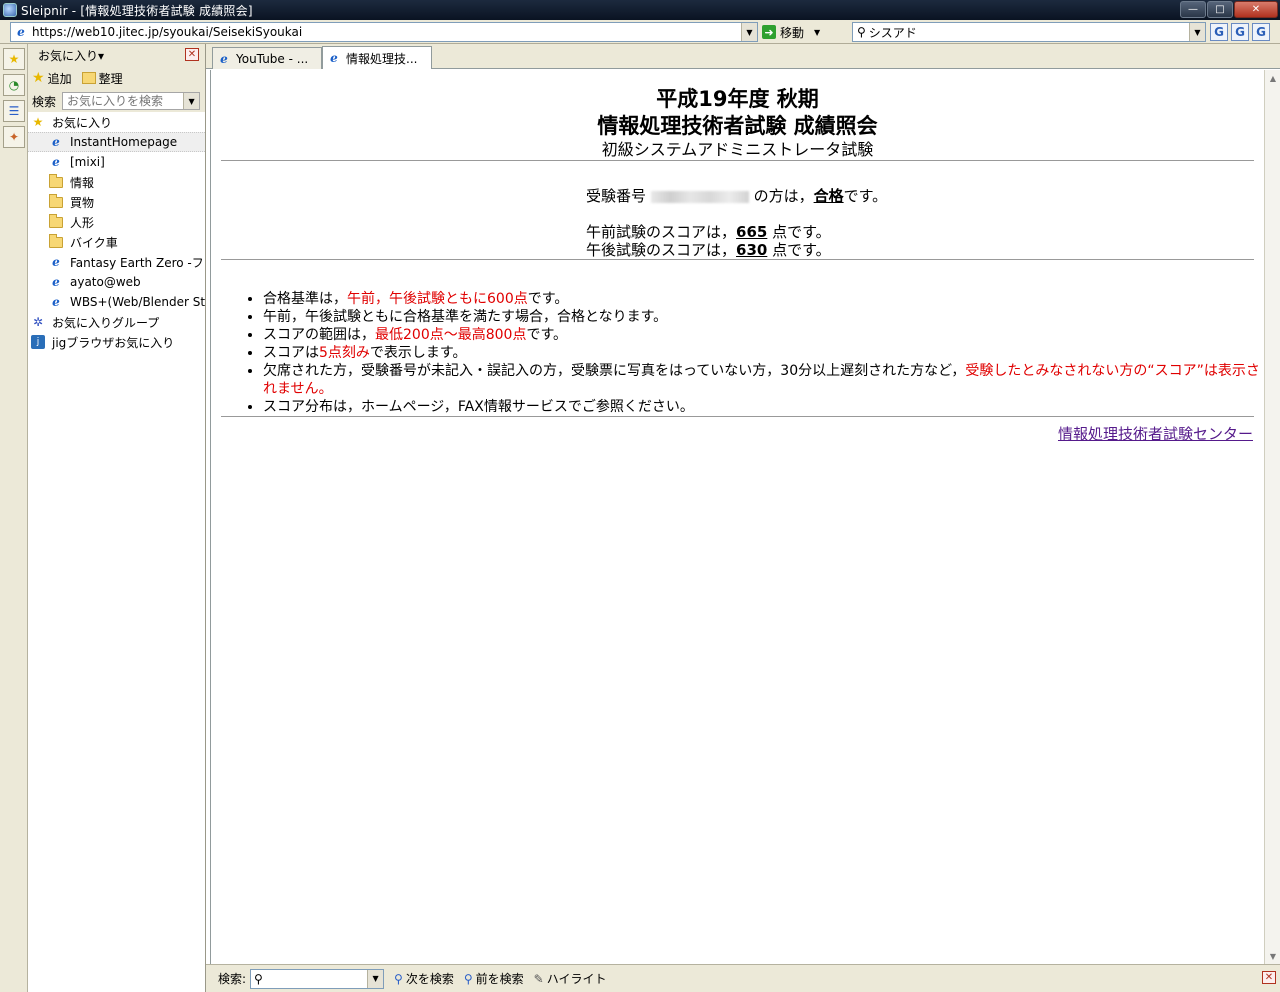  I want to click on favorites-root-item: ★ お気に入り, so click(116, 122).